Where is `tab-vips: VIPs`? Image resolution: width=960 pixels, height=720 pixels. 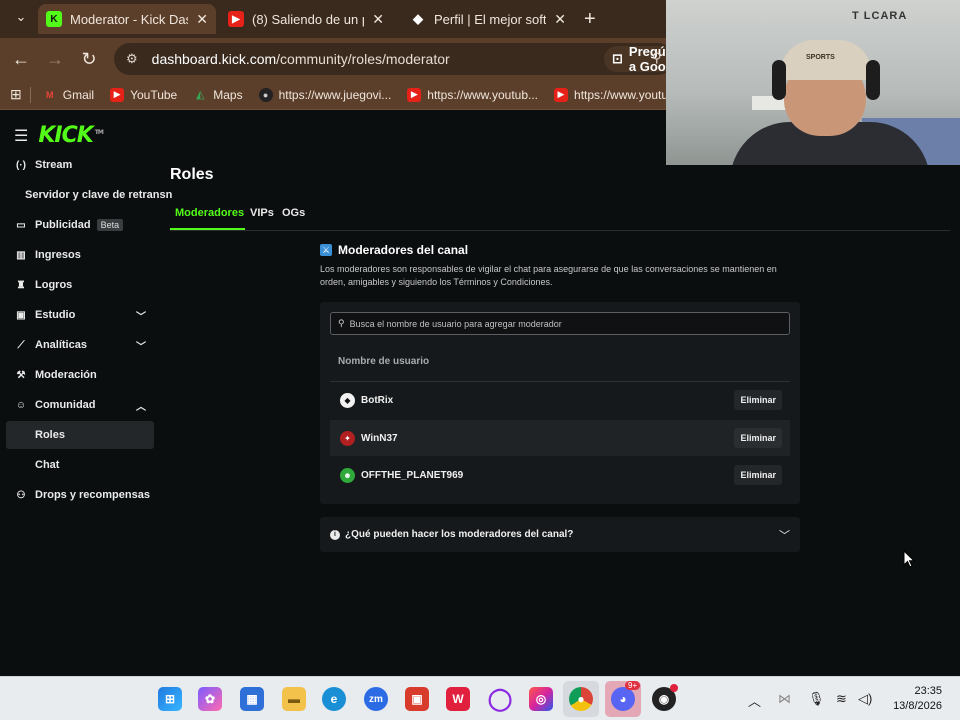
tab-vips: VIPs is located at coordinates (262, 213).